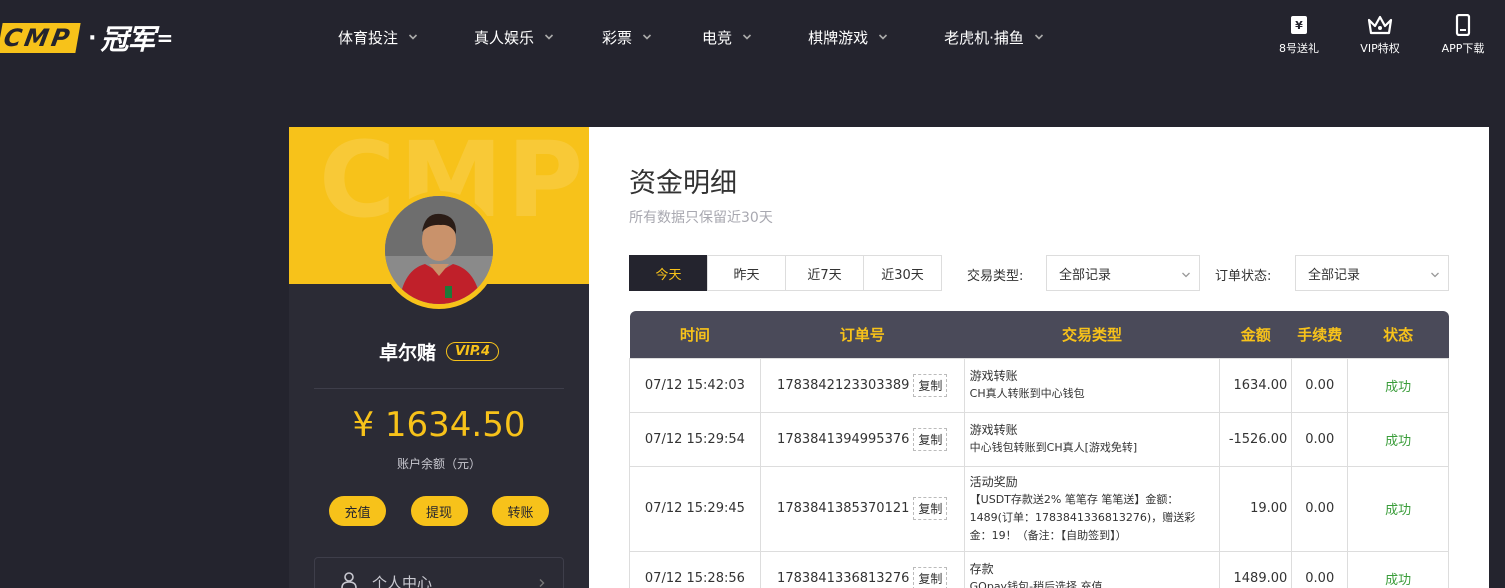 This screenshot has height=588, width=1505. Describe the element at coordinates (1243, 276) in the screenshot. I see `status-filter-label: 订单状态:` at that location.